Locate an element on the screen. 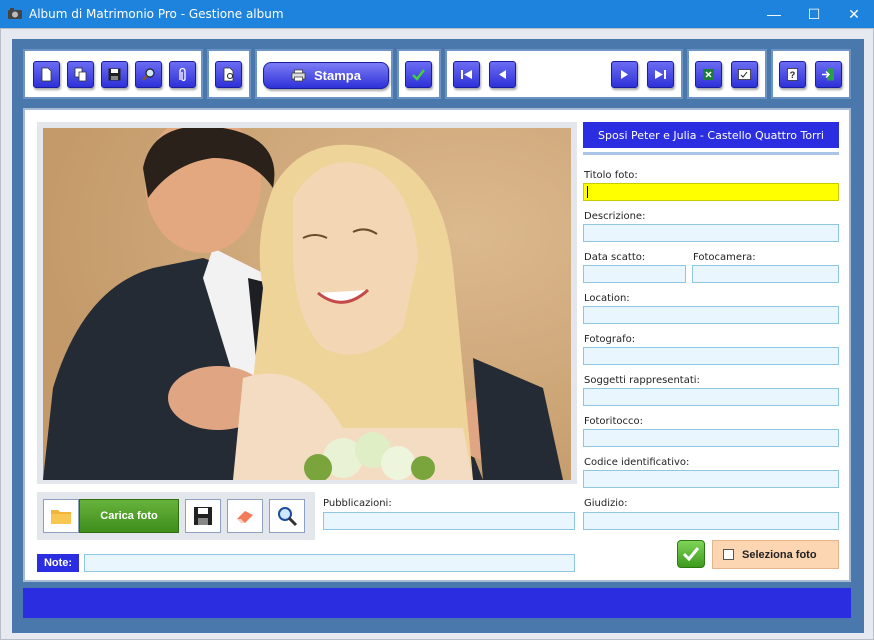 The image size is (874, 640). next-record-button is located at coordinates (624, 74).